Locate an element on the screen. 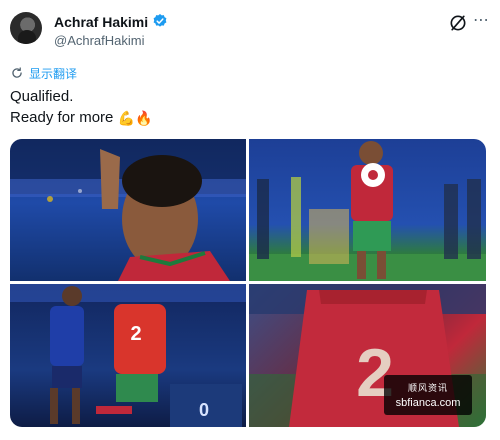 The width and height of the screenshot is (500, 440). show-translation-link: 显示翻译 is located at coordinates (43, 73).